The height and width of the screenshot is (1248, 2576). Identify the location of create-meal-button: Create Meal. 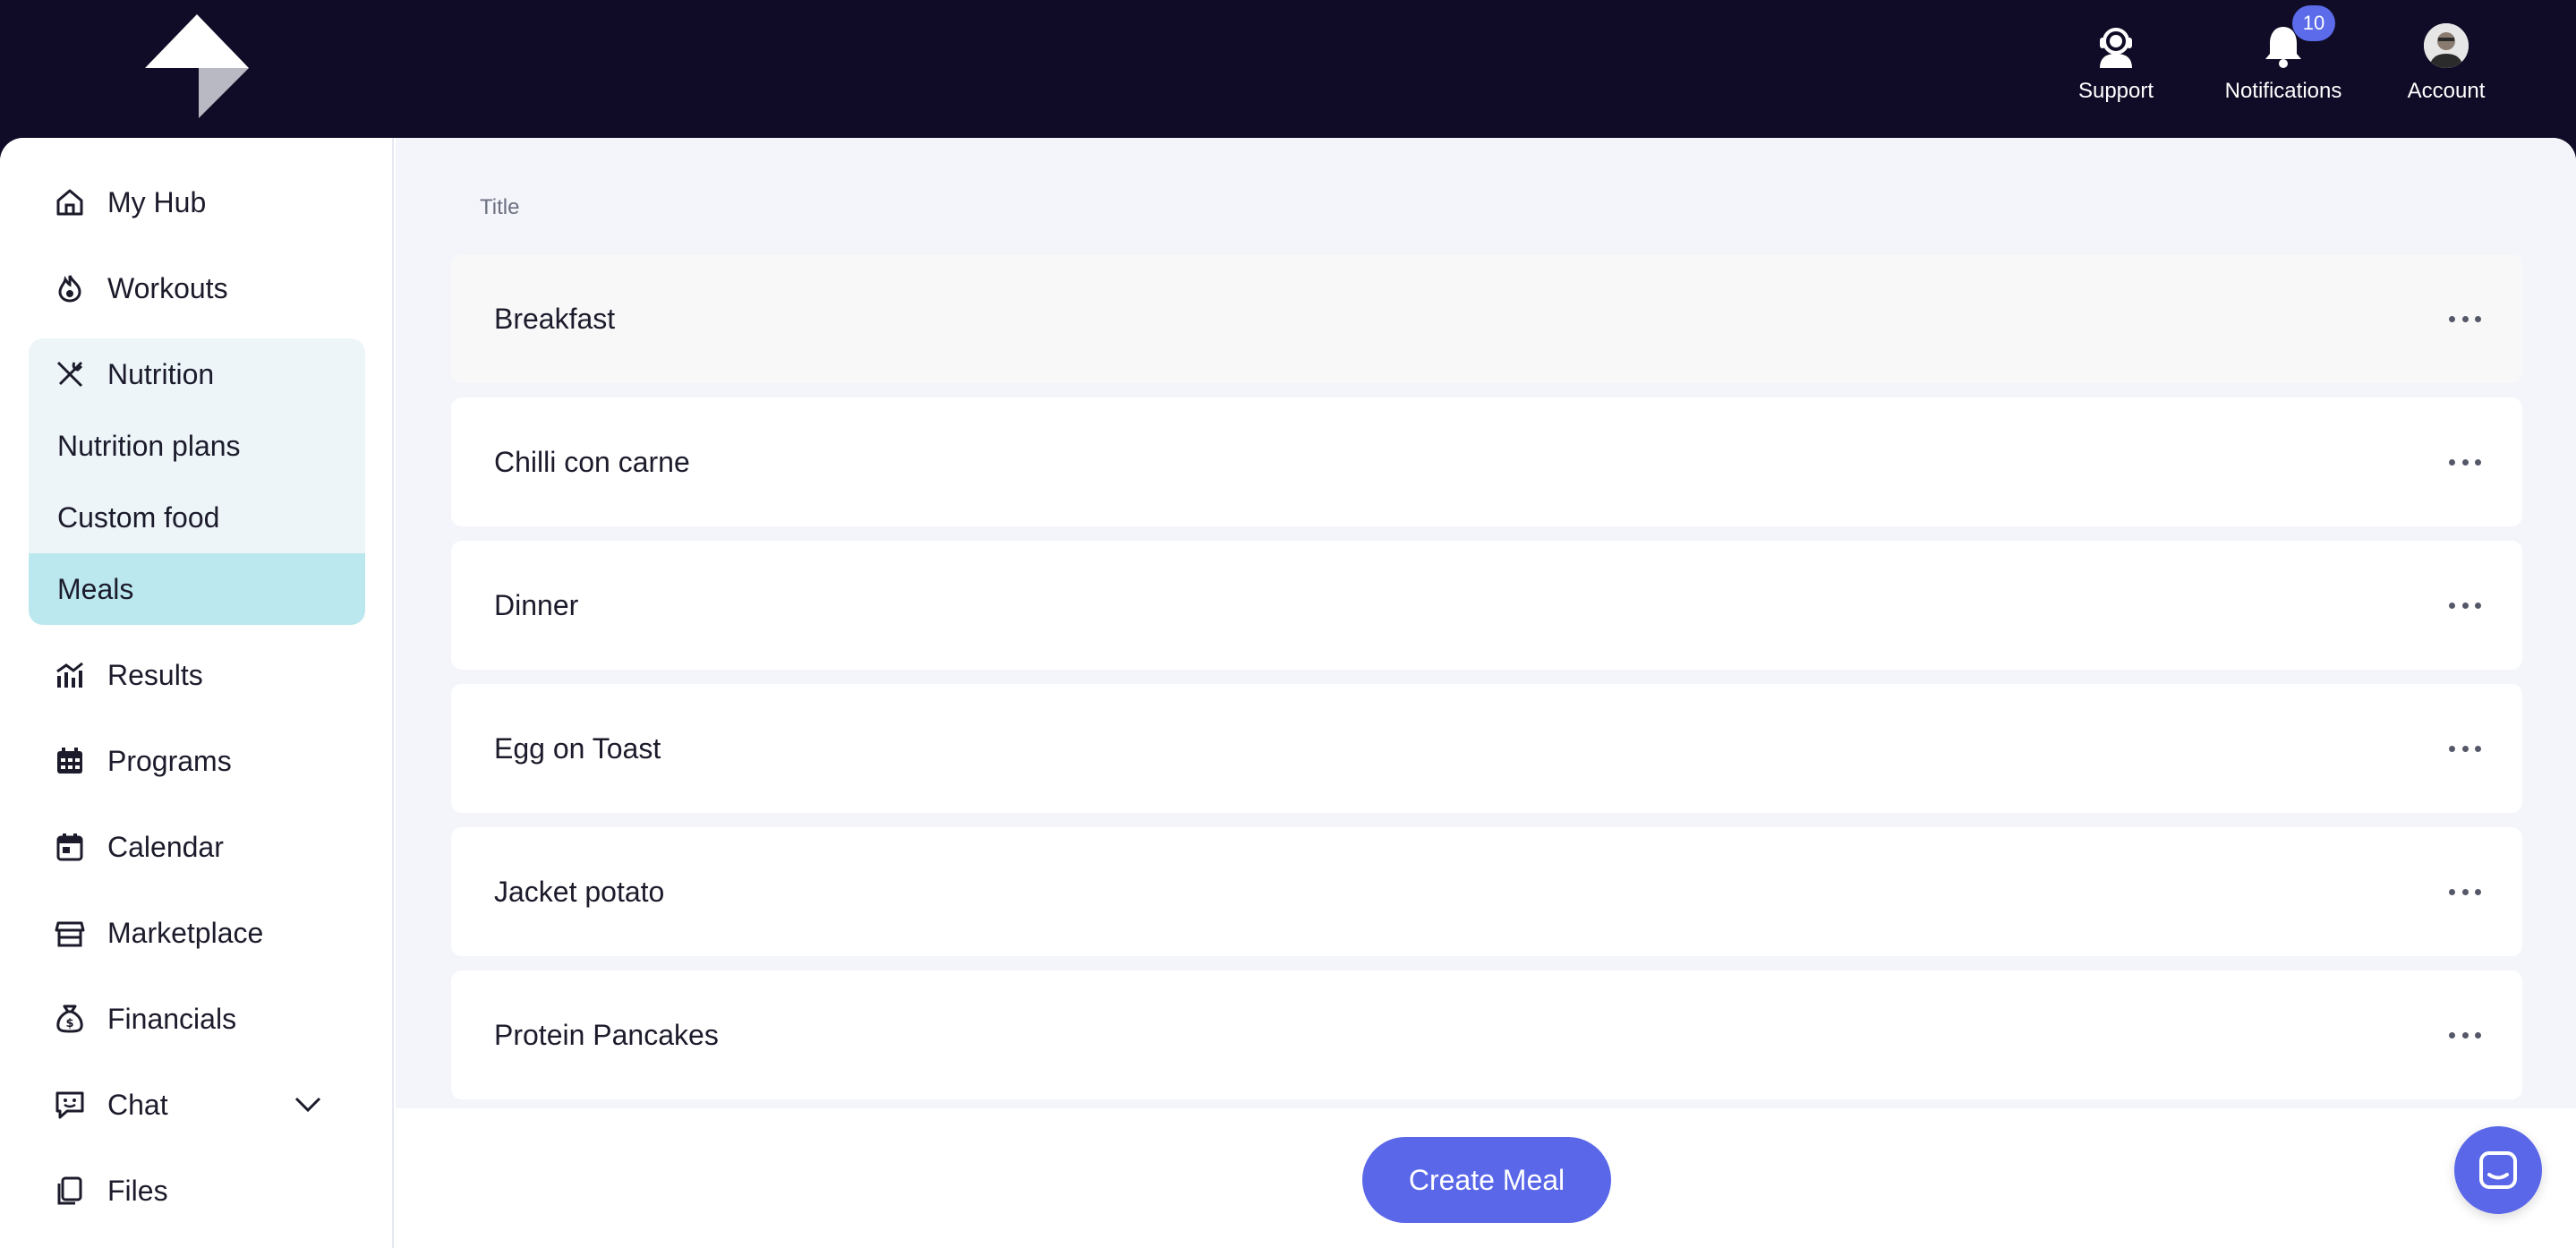
(1486, 1180).